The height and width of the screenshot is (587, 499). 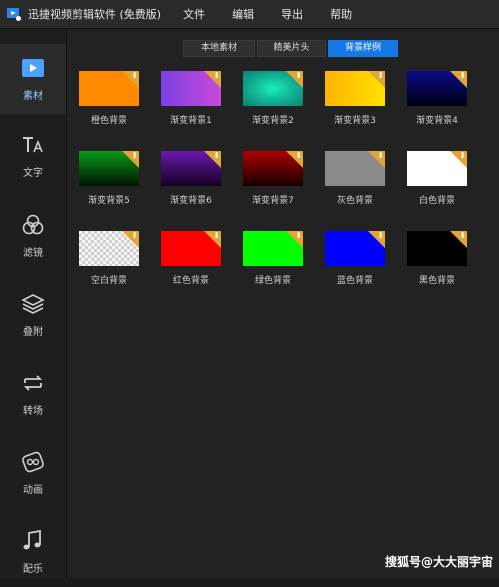 What do you see at coordinates (33, 462) in the screenshot?
I see `animation-icon` at bounding box center [33, 462].